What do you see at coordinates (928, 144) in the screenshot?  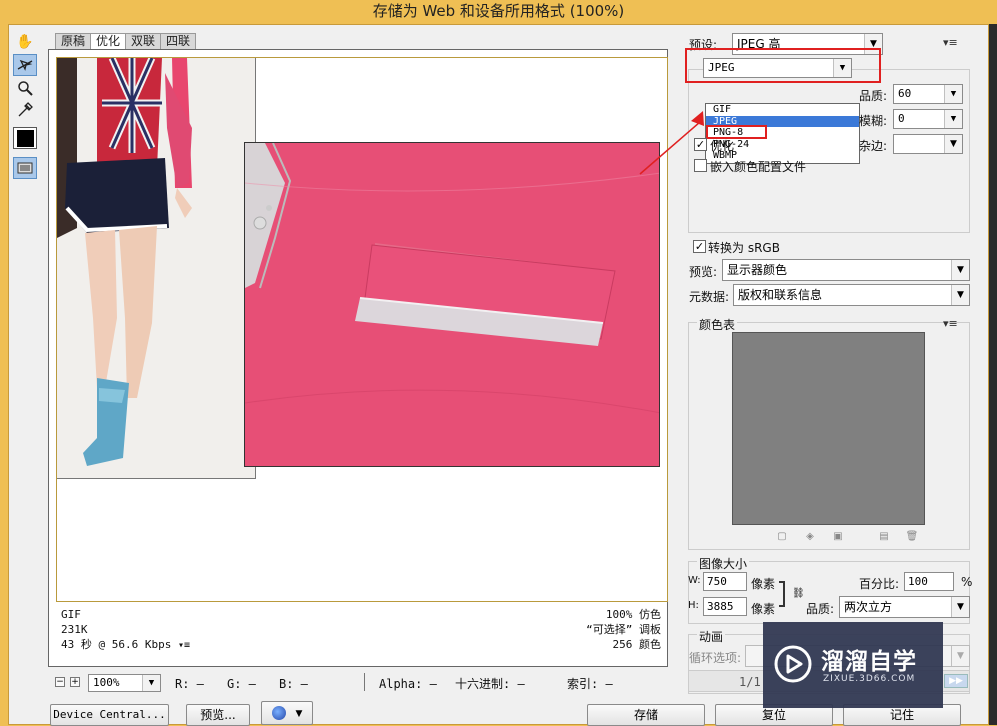 I see `matte-select: ▼` at bounding box center [928, 144].